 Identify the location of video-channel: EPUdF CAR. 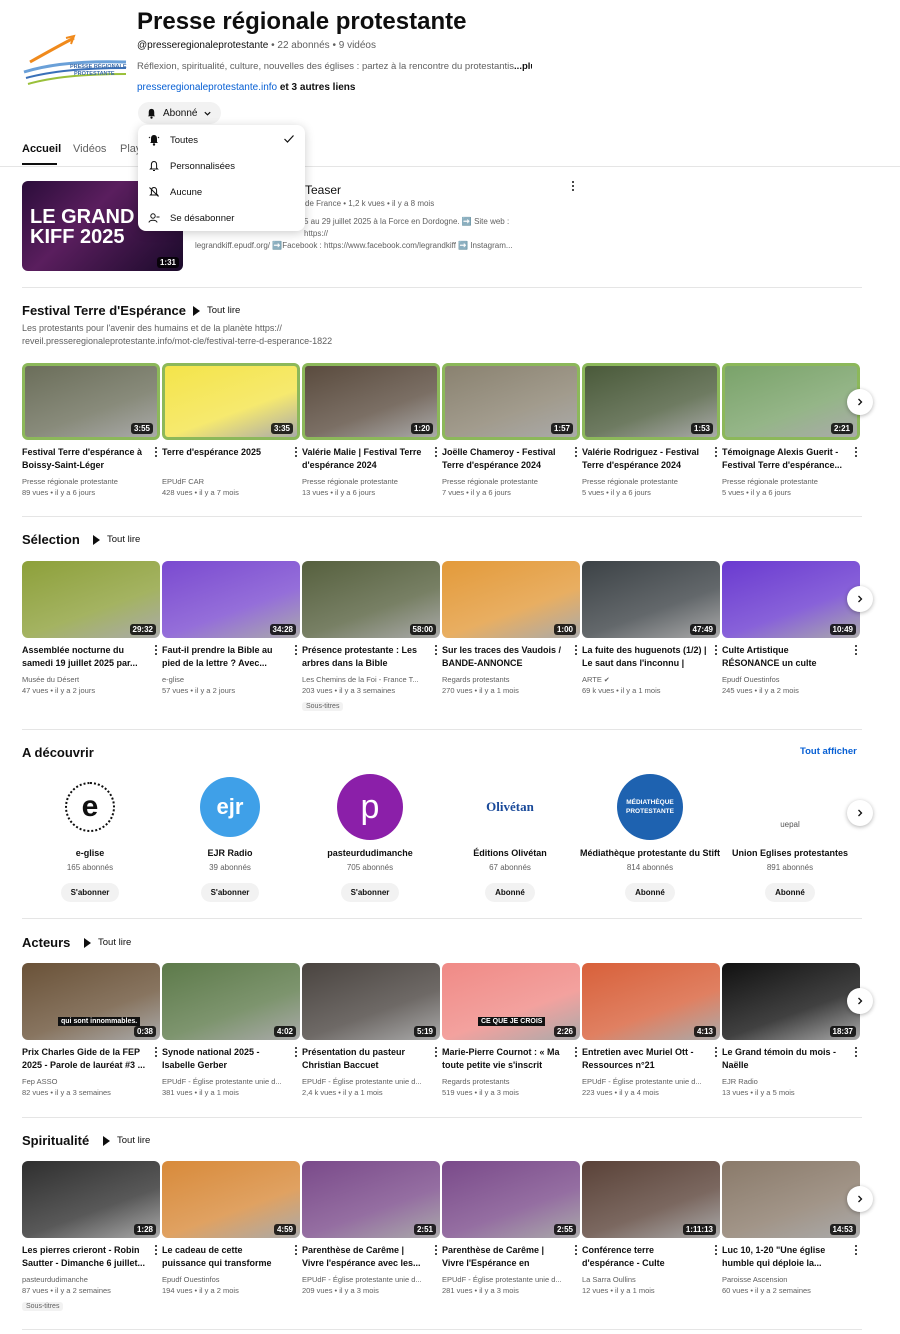
(231, 481).